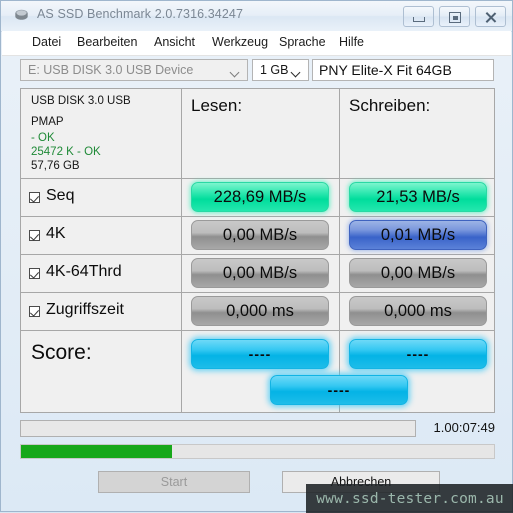  Describe the element at coordinates (56, 233) in the screenshot. I see `row-label-4k: 4K` at that location.